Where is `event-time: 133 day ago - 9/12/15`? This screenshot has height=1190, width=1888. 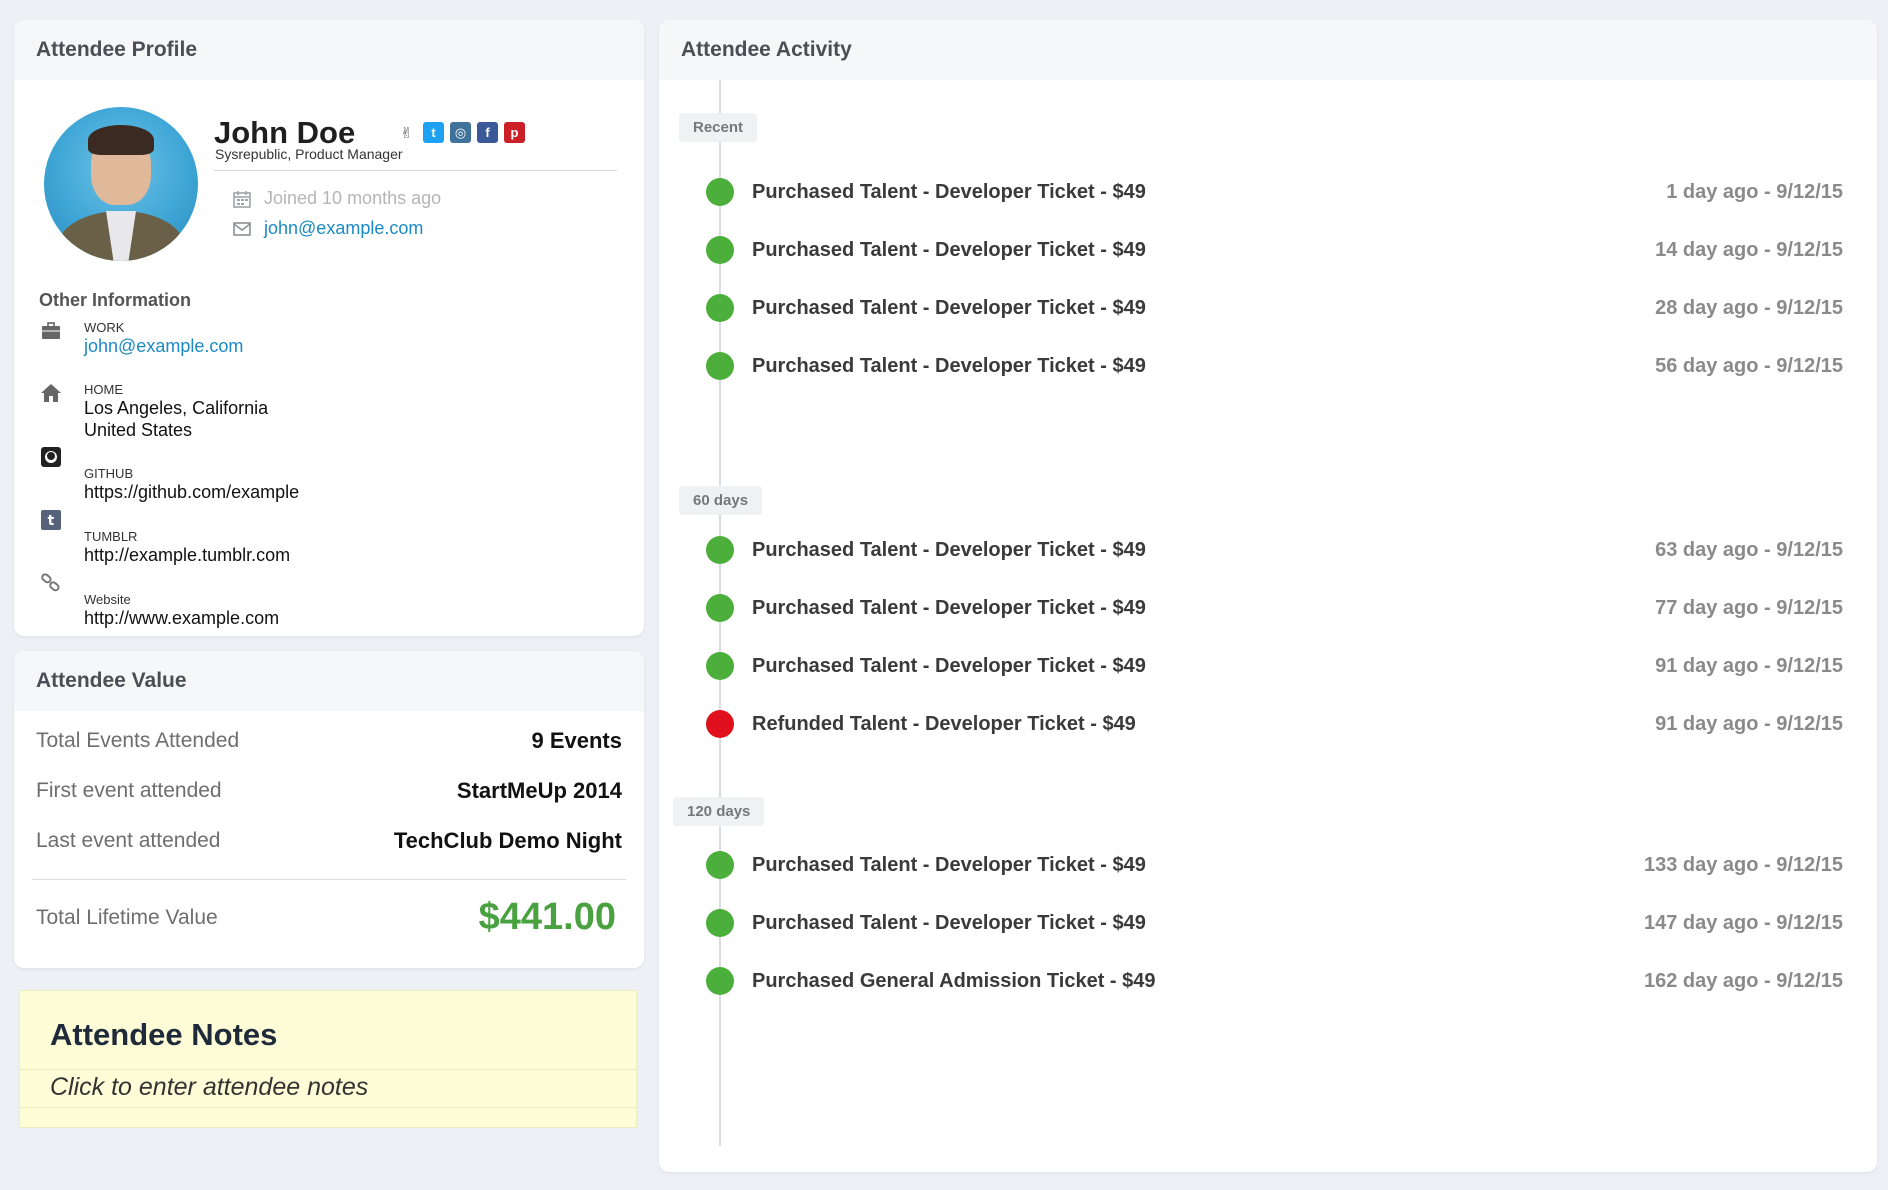 event-time: 133 day ago - 9/12/15 is located at coordinates (1743, 865).